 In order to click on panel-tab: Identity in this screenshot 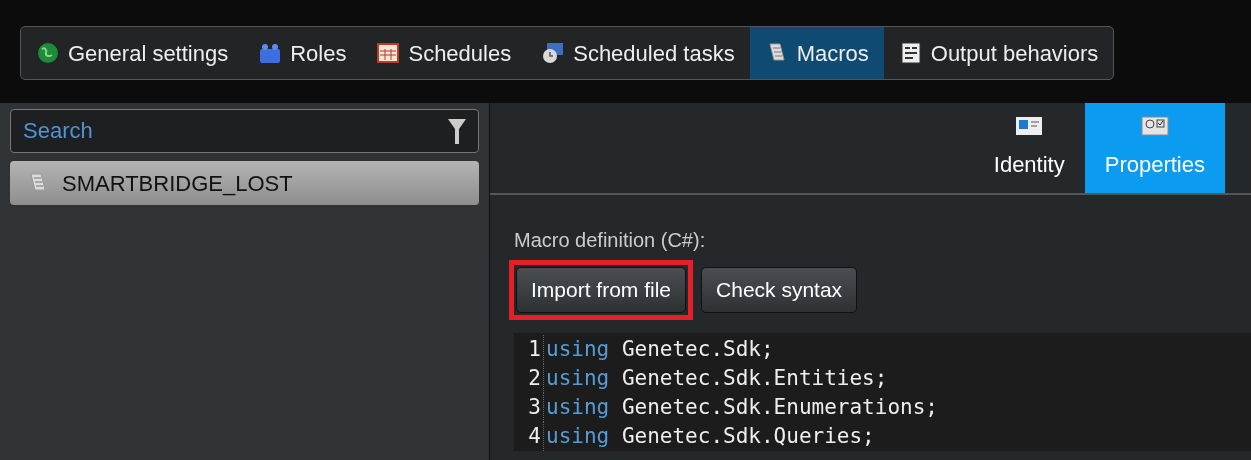, I will do `click(1029, 148)`.